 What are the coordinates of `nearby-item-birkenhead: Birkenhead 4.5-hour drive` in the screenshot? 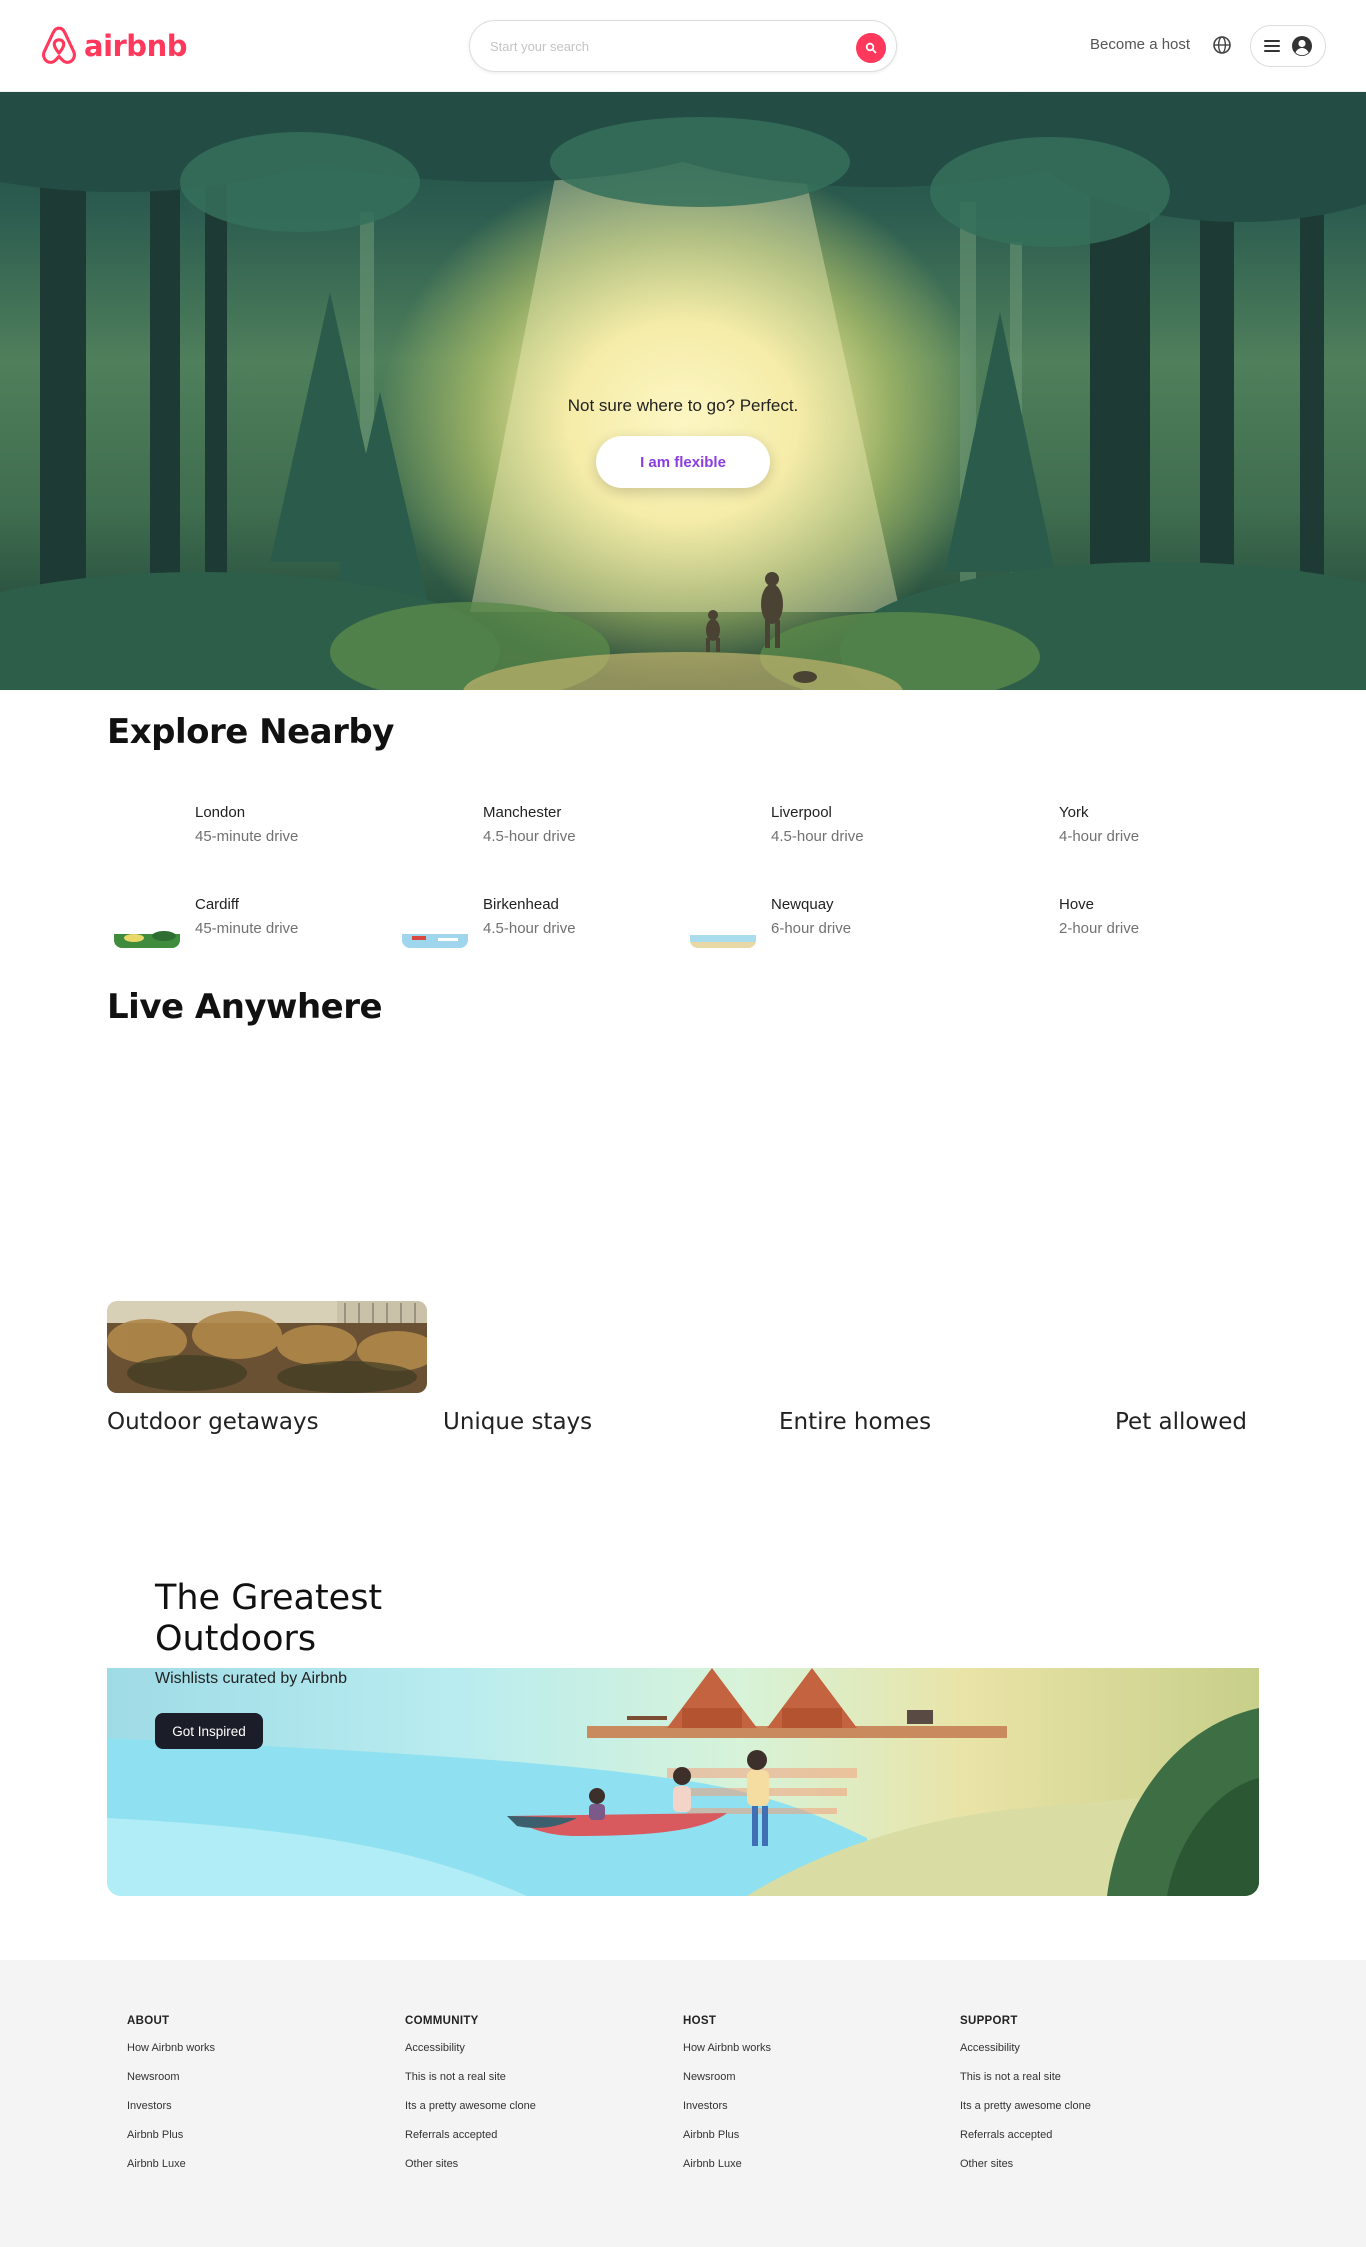 It's located at (530, 924).